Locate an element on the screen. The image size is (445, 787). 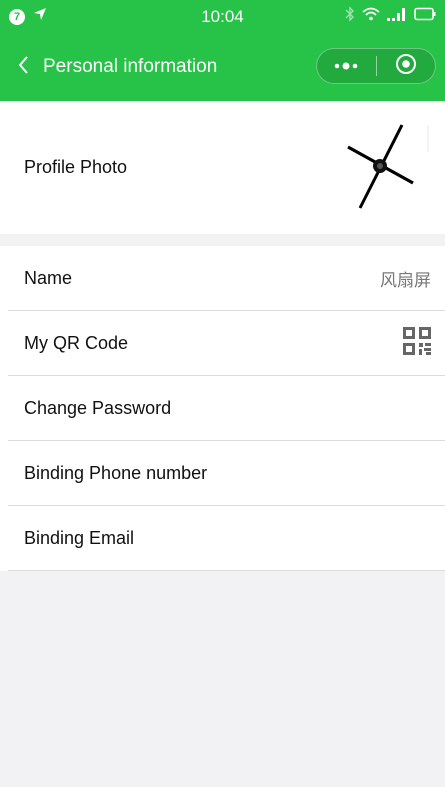
binding-email-row: Binding Email is located at coordinates (222, 538).